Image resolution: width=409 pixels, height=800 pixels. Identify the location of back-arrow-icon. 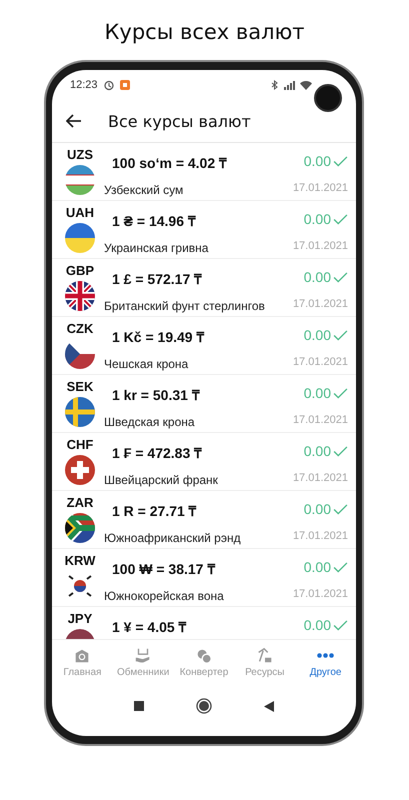
(74, 121).